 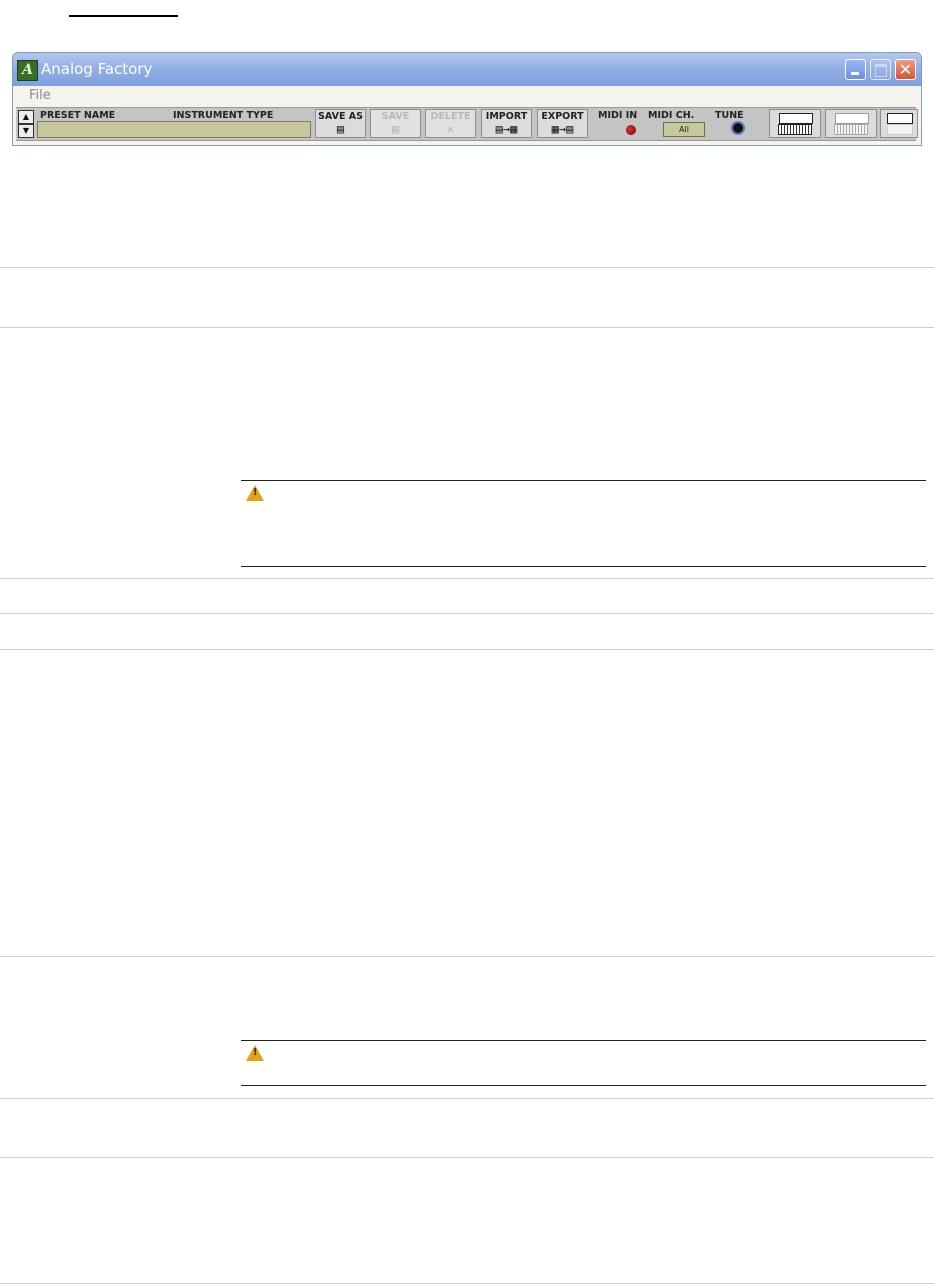 I want to click on import-arrow-icon: ▤→▦, so click(x=506, y=129).